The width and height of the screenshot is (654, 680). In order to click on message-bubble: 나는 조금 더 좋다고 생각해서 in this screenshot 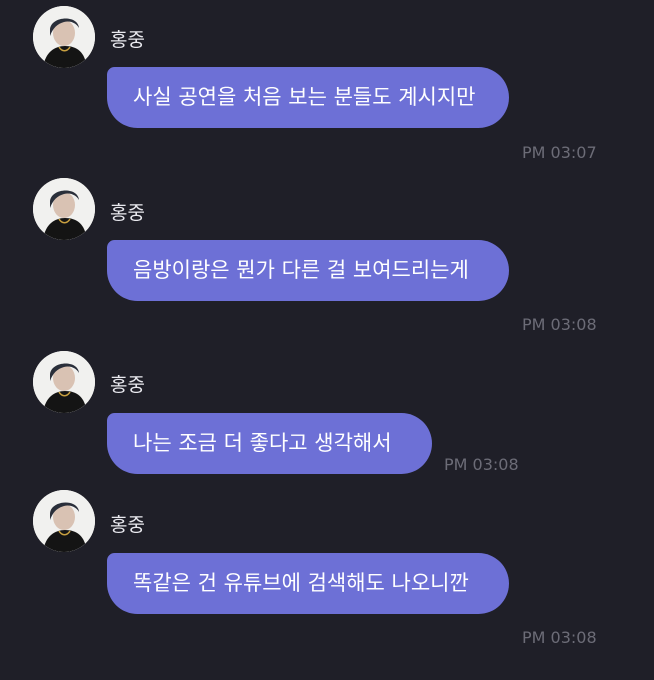, I will do `click(269, 443)`.